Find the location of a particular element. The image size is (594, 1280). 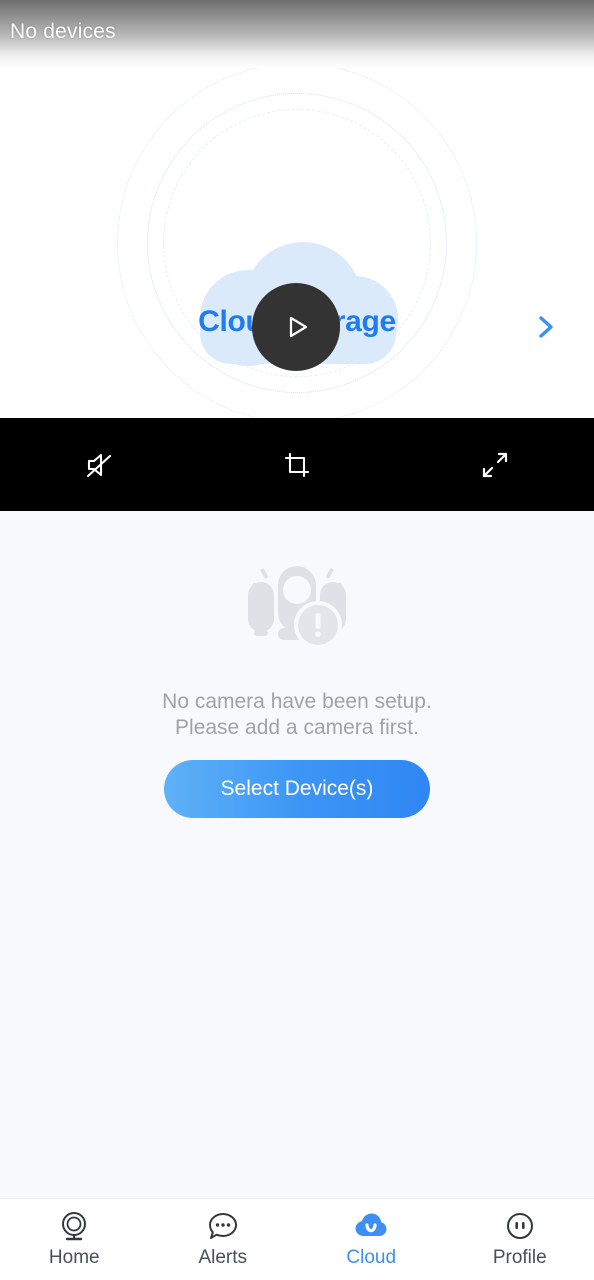

speaker-muted-icon is located at coordinates (99, 465).